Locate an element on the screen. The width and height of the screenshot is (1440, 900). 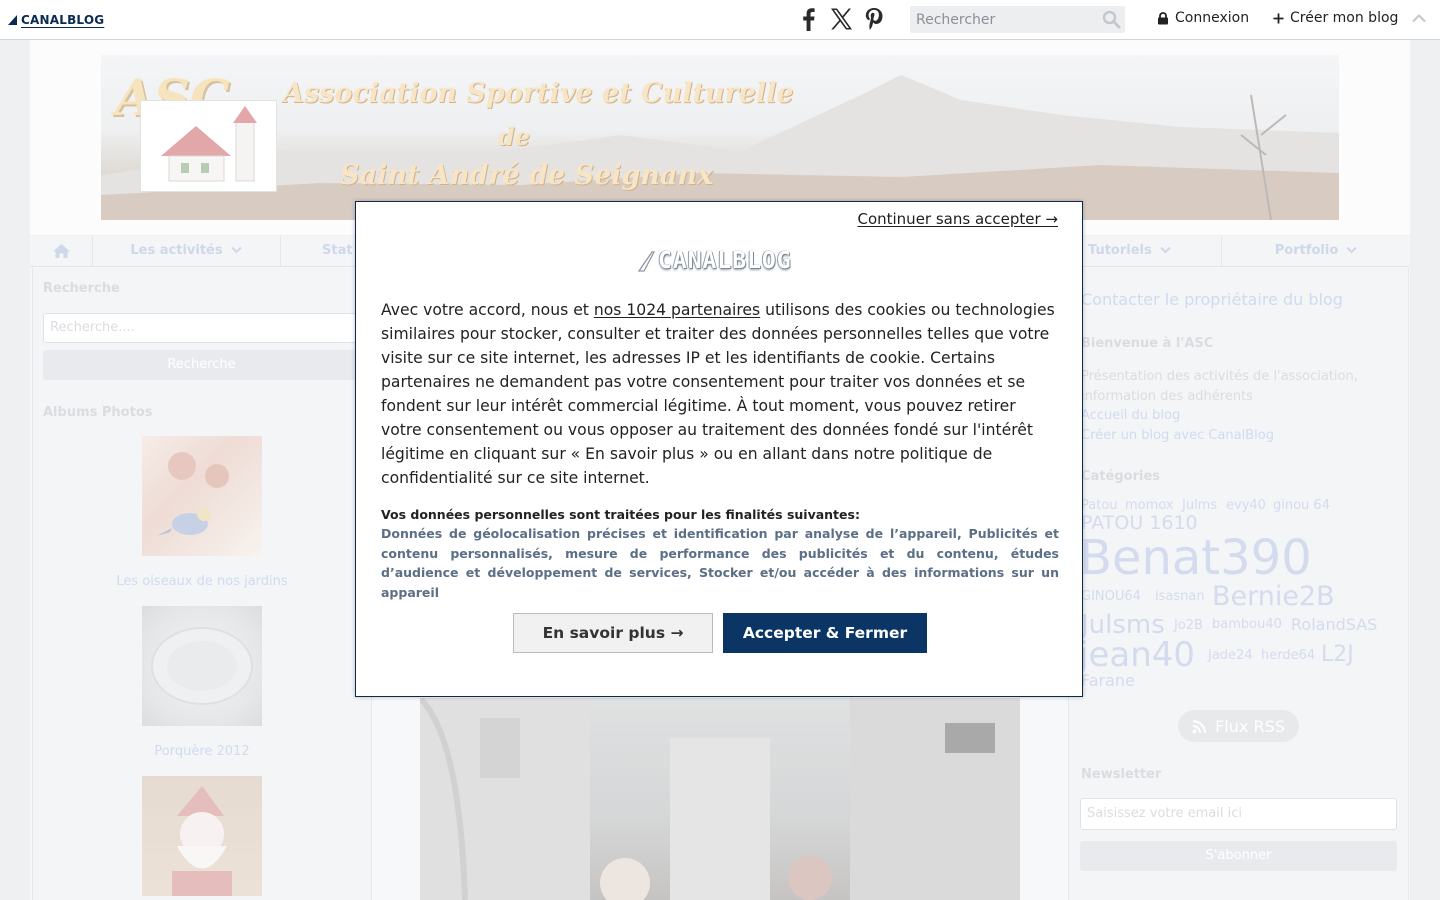
continue-without-accepting-link: Continuer sans accepter → is located at coordinates (957, 219).